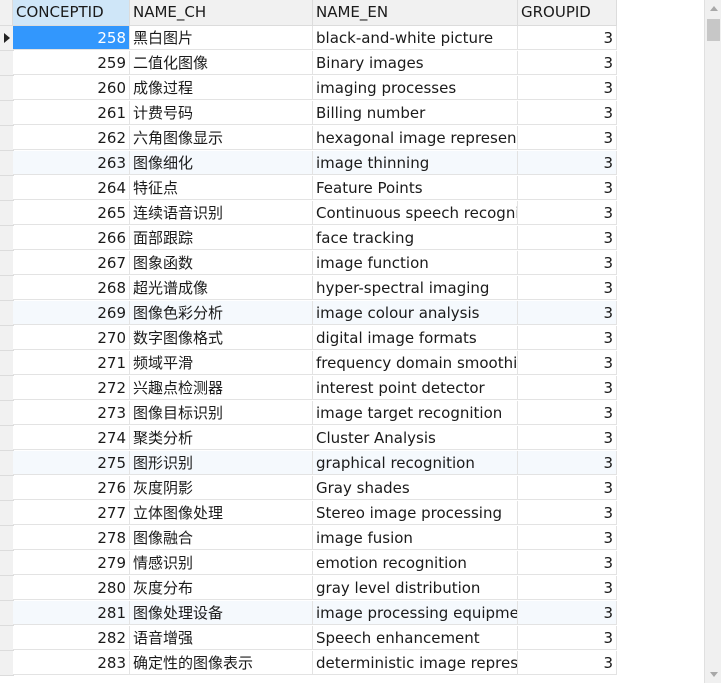 The height and width of the screenshot is (683, 721). What do you see at coordinates (71, 338) in the screenshot?
I see `cell-conceptid: 270` at bounding box center [71, 338].